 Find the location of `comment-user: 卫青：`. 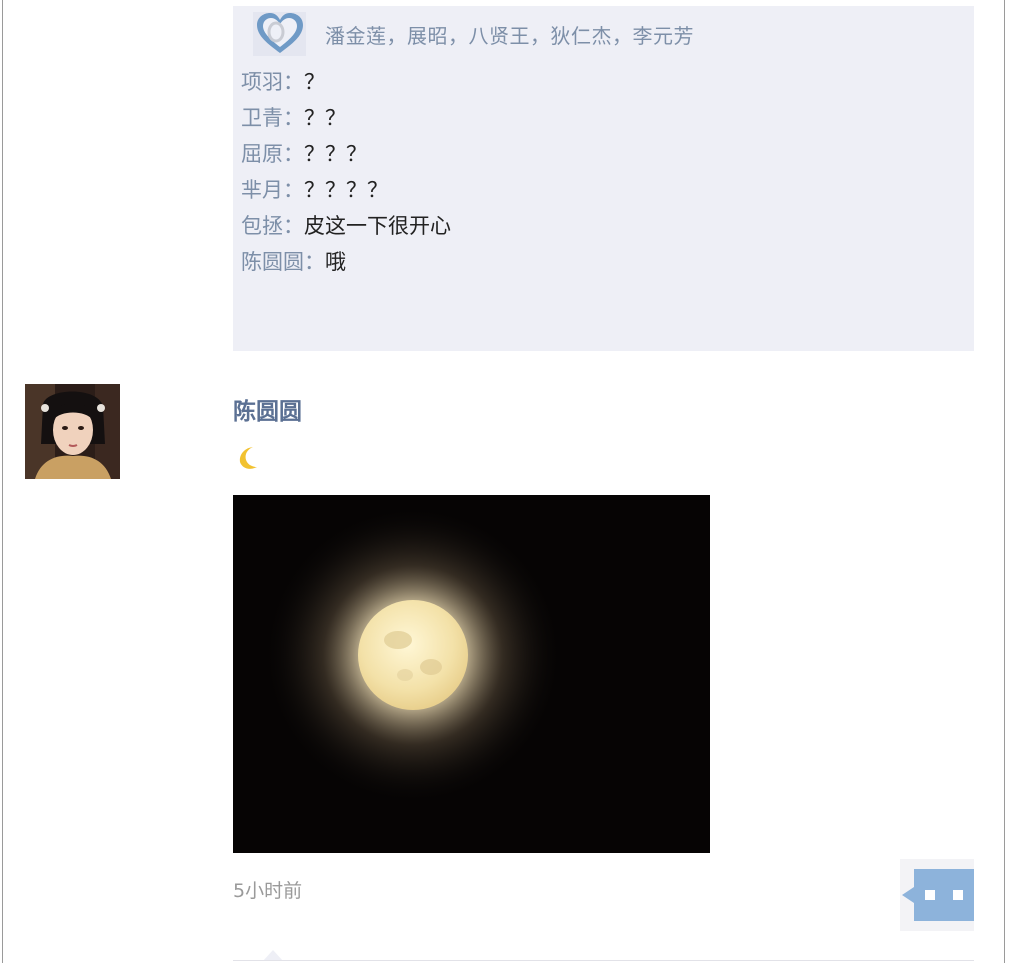

comment-user: 卫青： is located at coordinates (272, 118).